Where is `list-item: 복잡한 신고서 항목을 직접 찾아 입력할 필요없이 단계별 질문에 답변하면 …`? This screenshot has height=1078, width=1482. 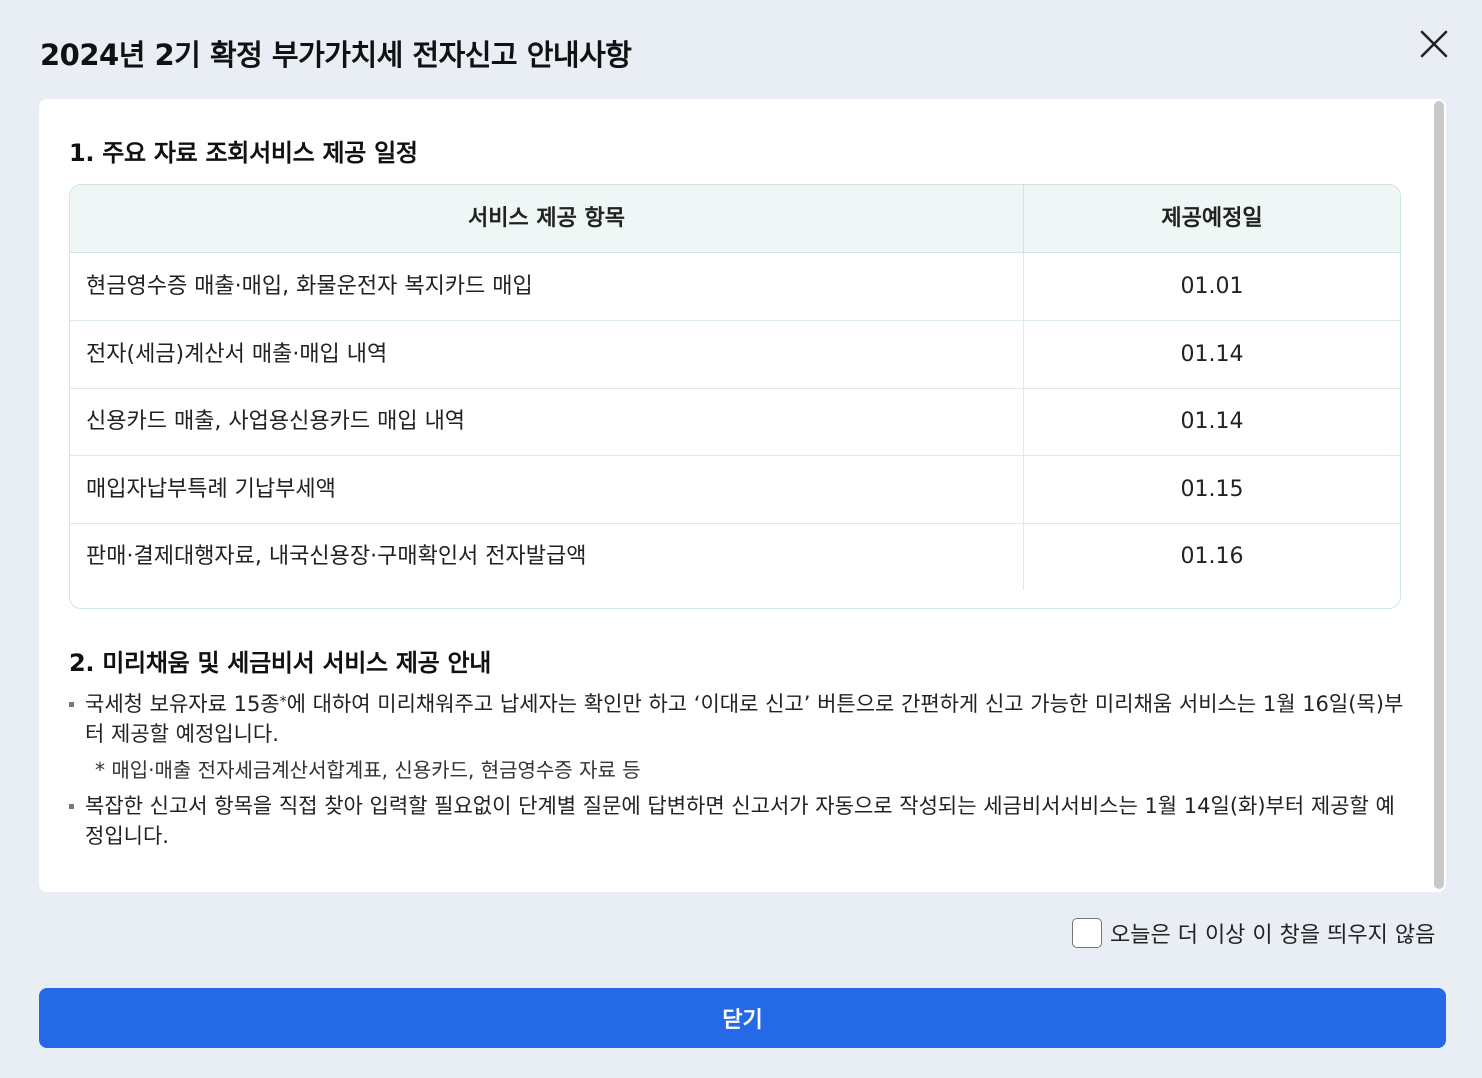 list-item: 복잡한 신고서 항목을 직접 찾아 입력할 필요없이 단계별 질문에 답변하면 … is located at coordinates (739, 821).